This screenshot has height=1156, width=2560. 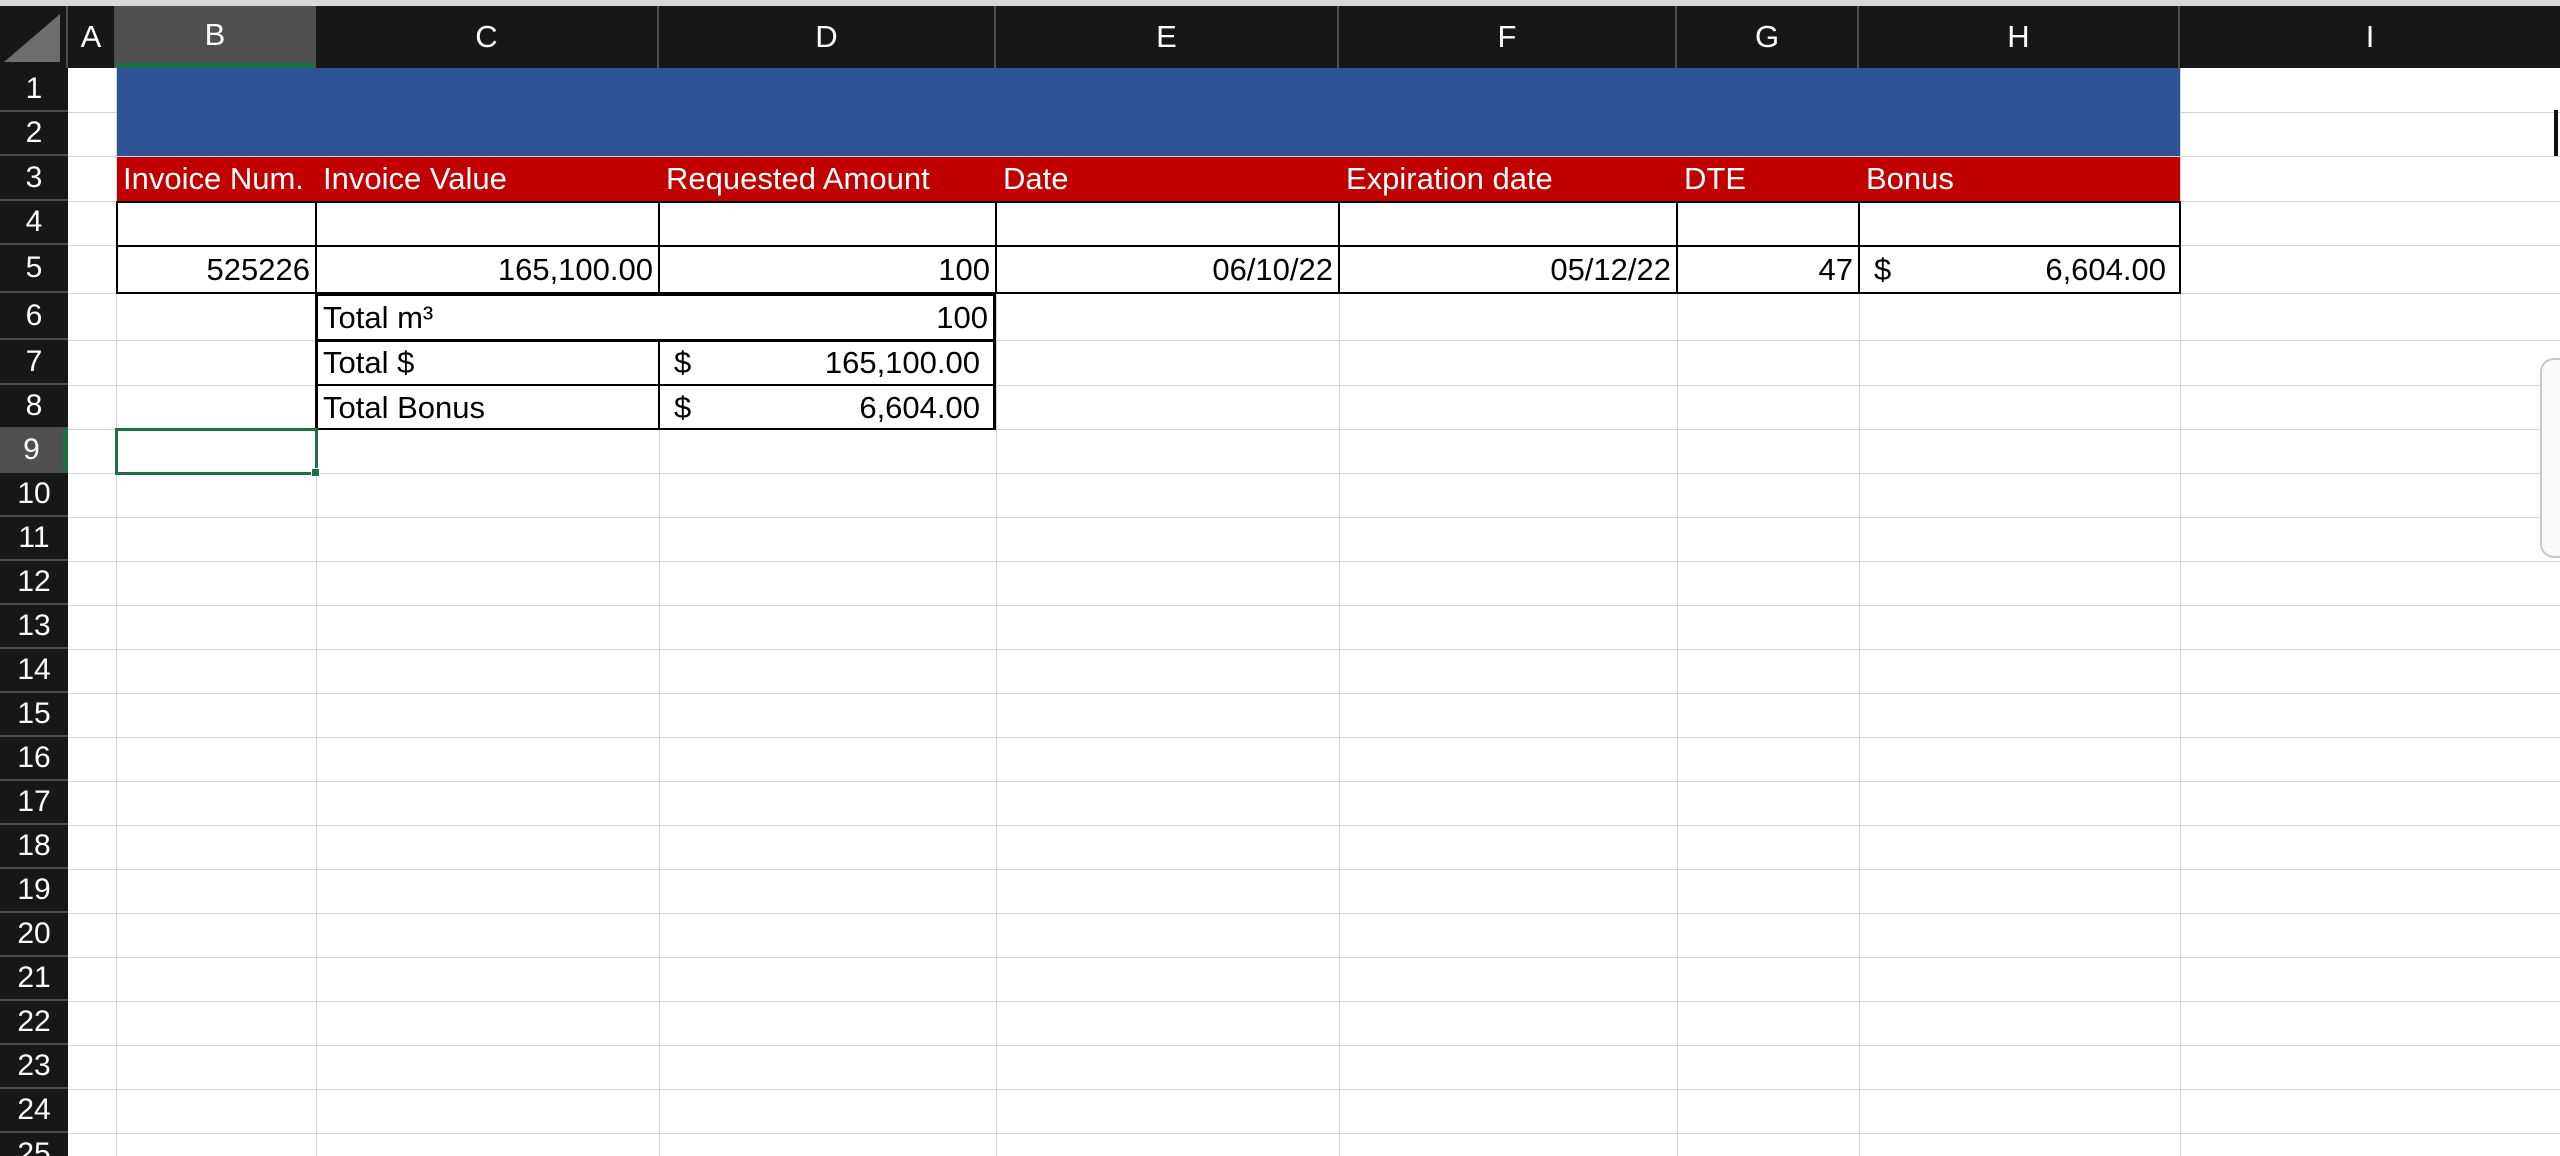 What do you see at coordinates (1148, 112) in the screenshot?
I see `title-band` at bounding box center [1148, 112].